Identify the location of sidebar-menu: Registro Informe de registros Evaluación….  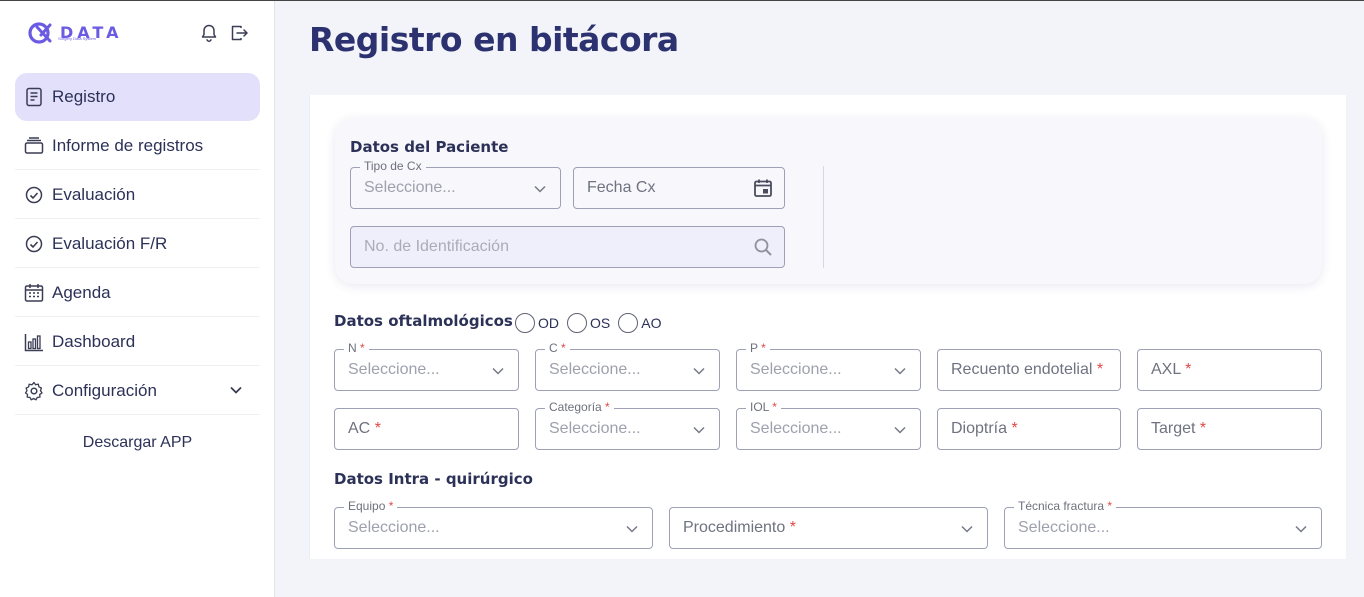
(137, 244).